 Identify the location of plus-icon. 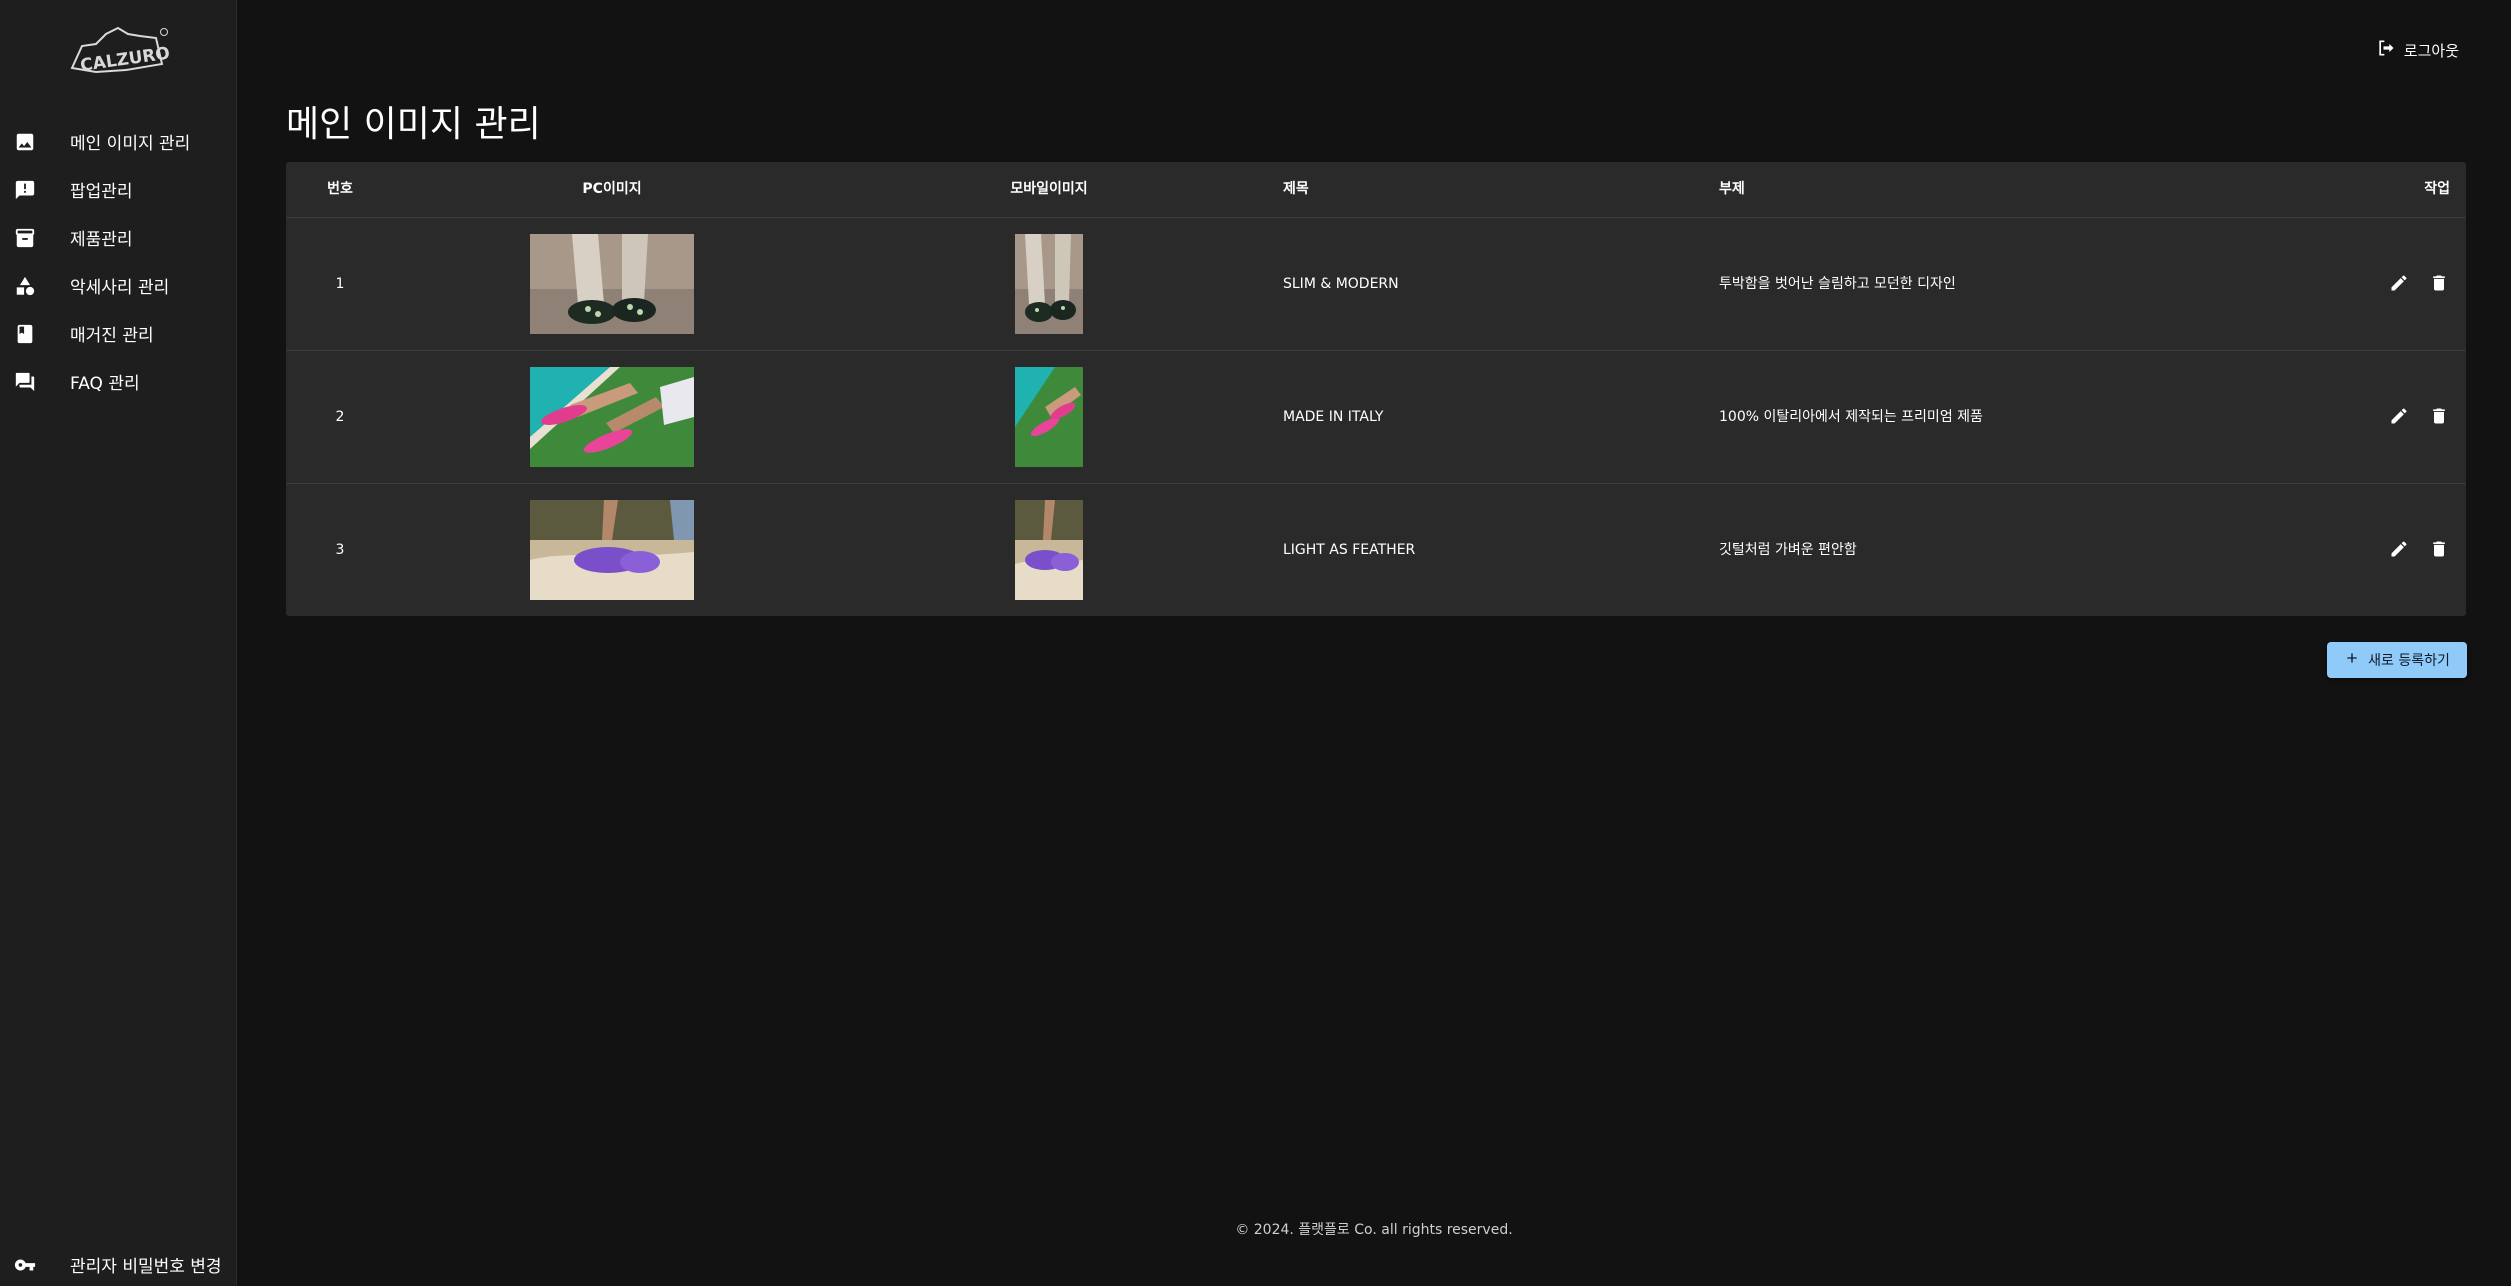
(2352, 660).